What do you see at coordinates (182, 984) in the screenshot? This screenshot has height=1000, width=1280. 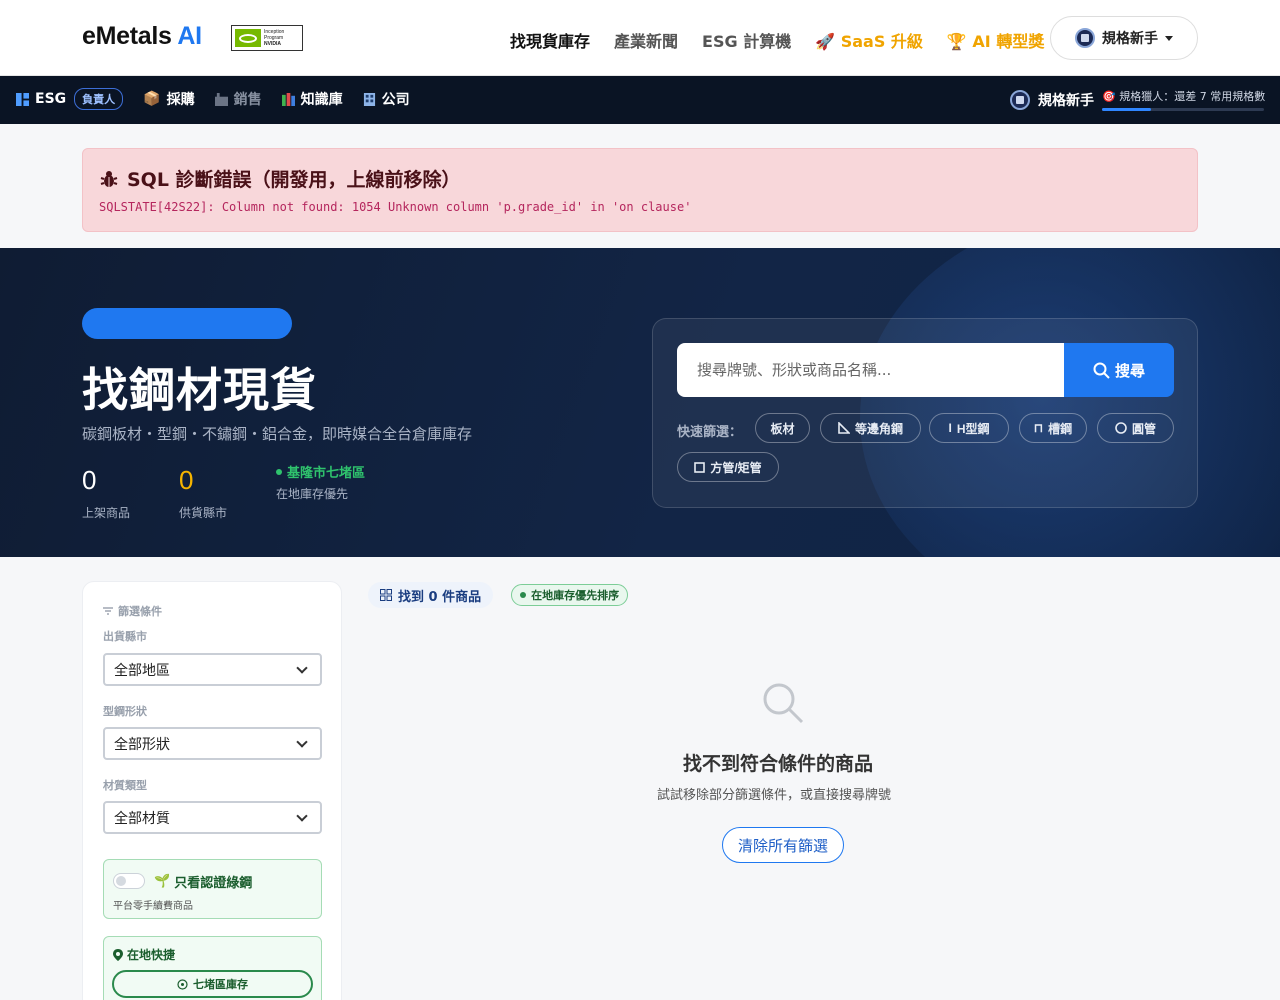 I see `target-circle-icon` at bounding box center [182, 984].